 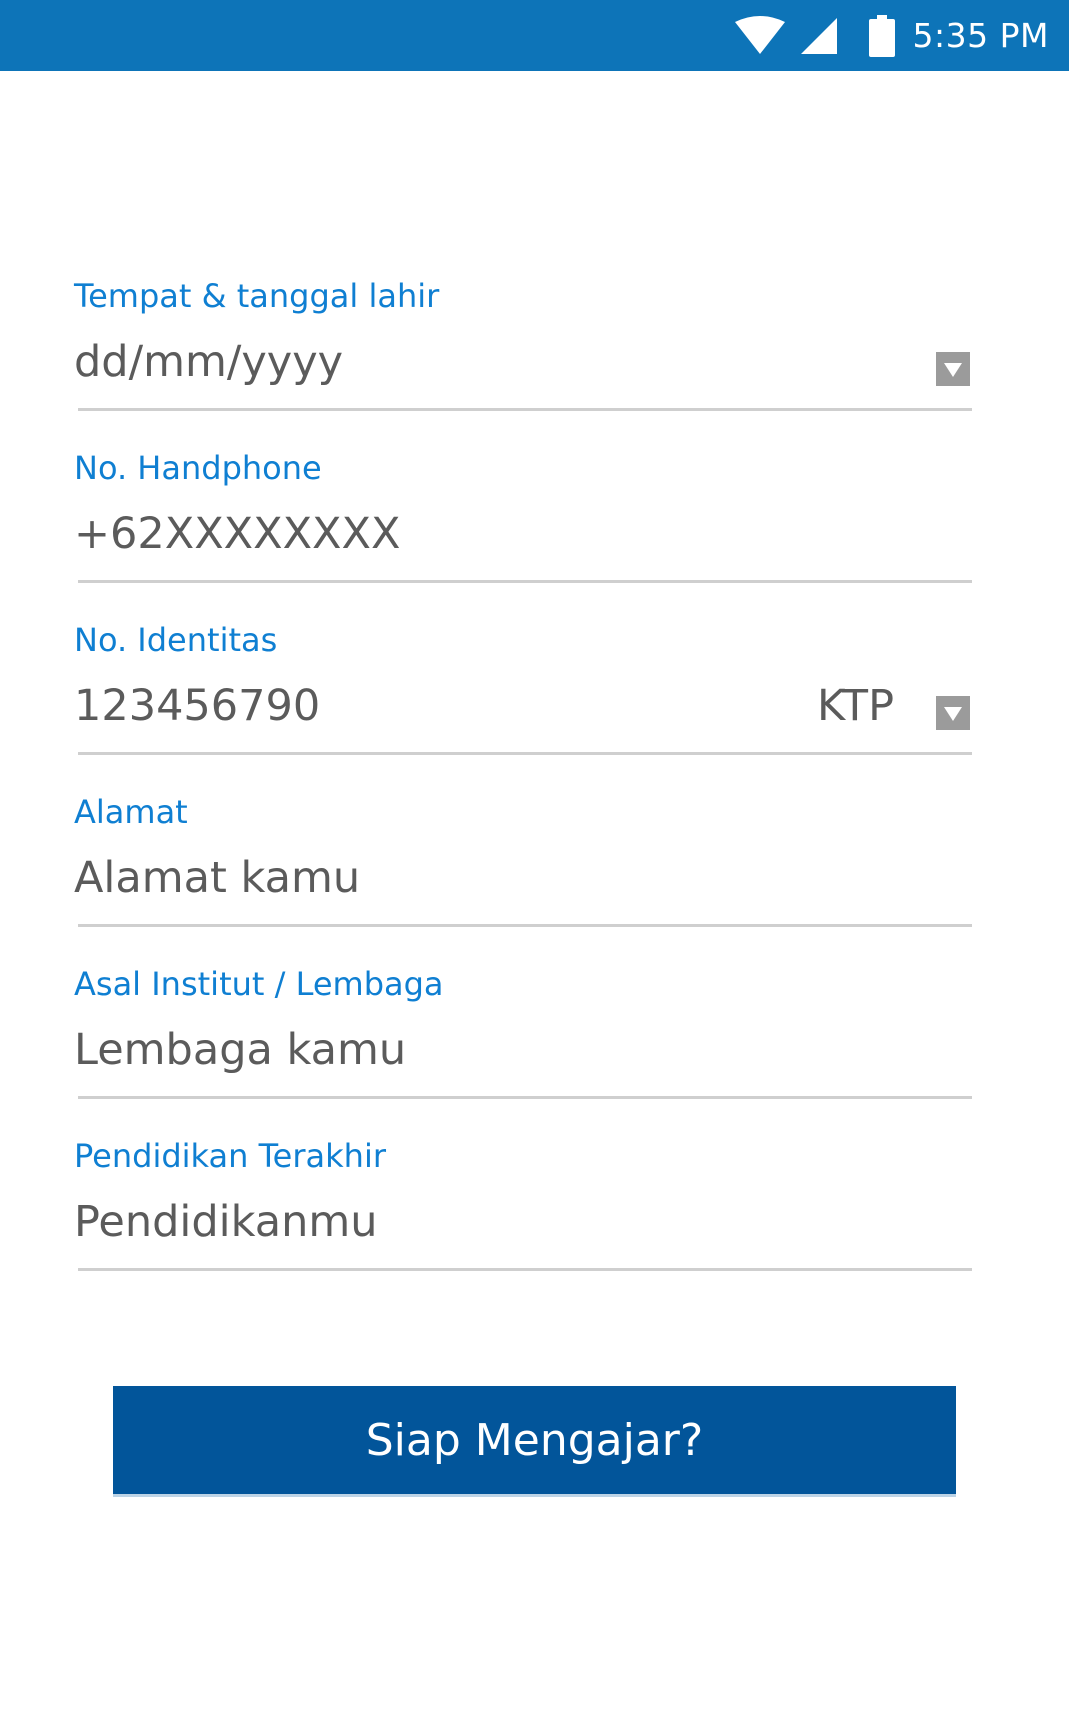 I want to click on field-label: No. Handphone, so click(x=198, y=468).